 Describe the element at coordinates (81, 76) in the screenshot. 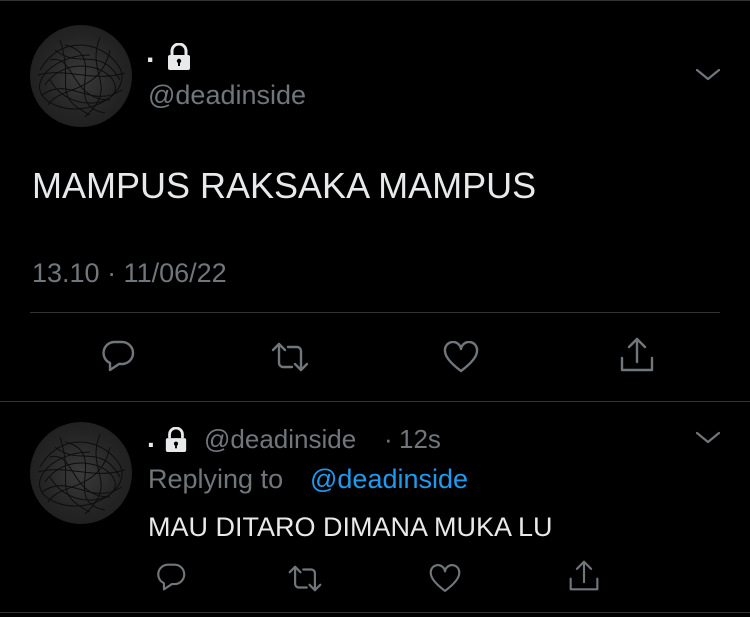

I see `avatar` at that location.